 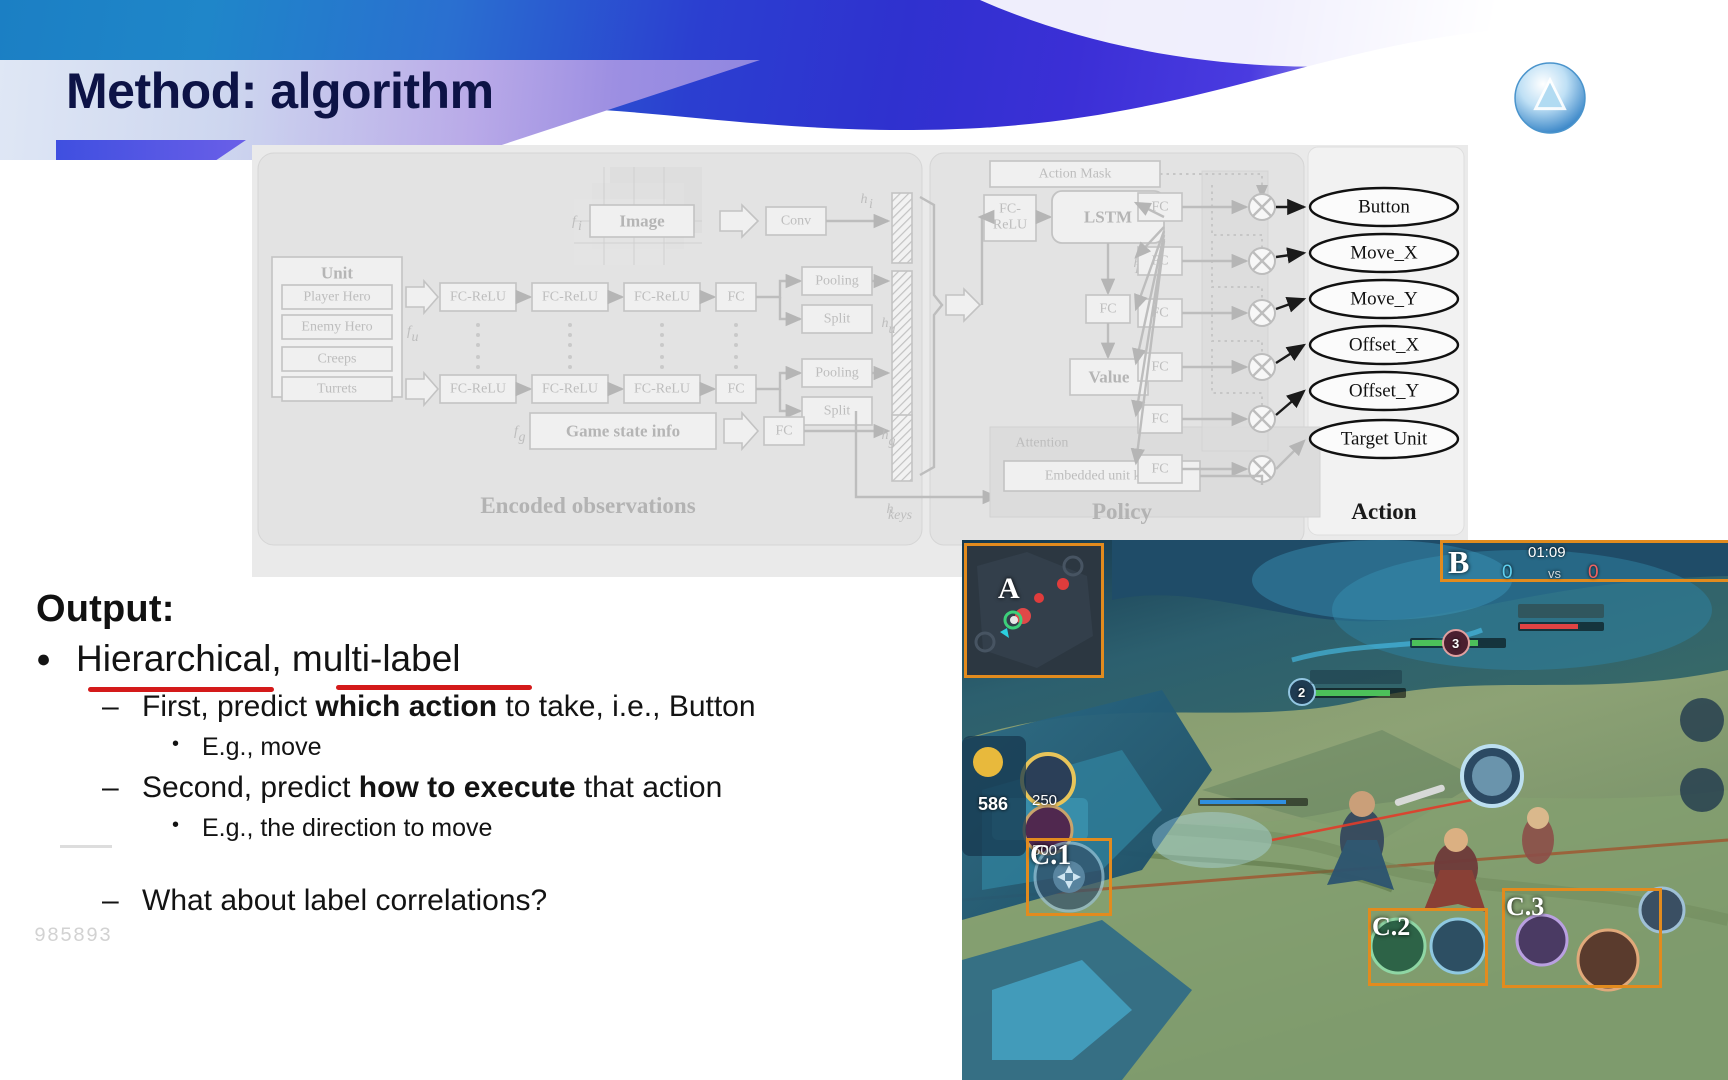 I want to click on svg-text: Offset_Y, so click(x=1384, y=391).